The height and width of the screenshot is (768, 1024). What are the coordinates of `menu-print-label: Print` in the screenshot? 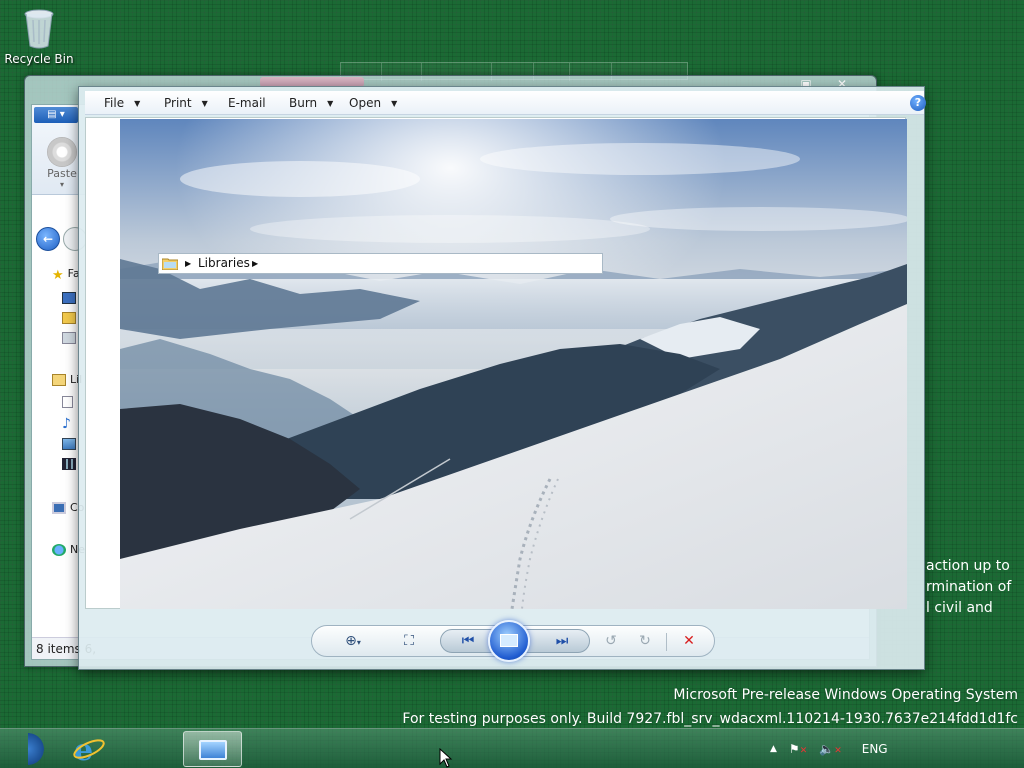 It's located at (178, 103).